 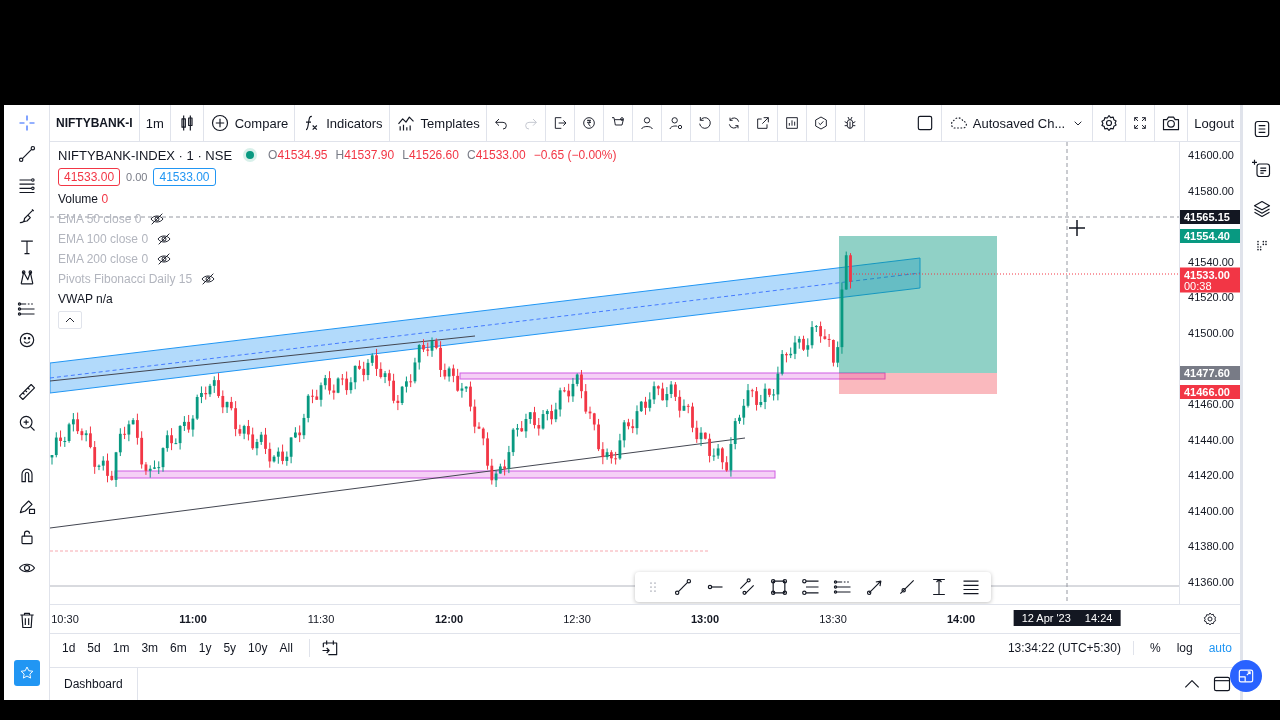 What do you see at coordinates (1211, 297) in the screenshot?
I see `price-label: 41520.00` at bounding box center [1211, 297].